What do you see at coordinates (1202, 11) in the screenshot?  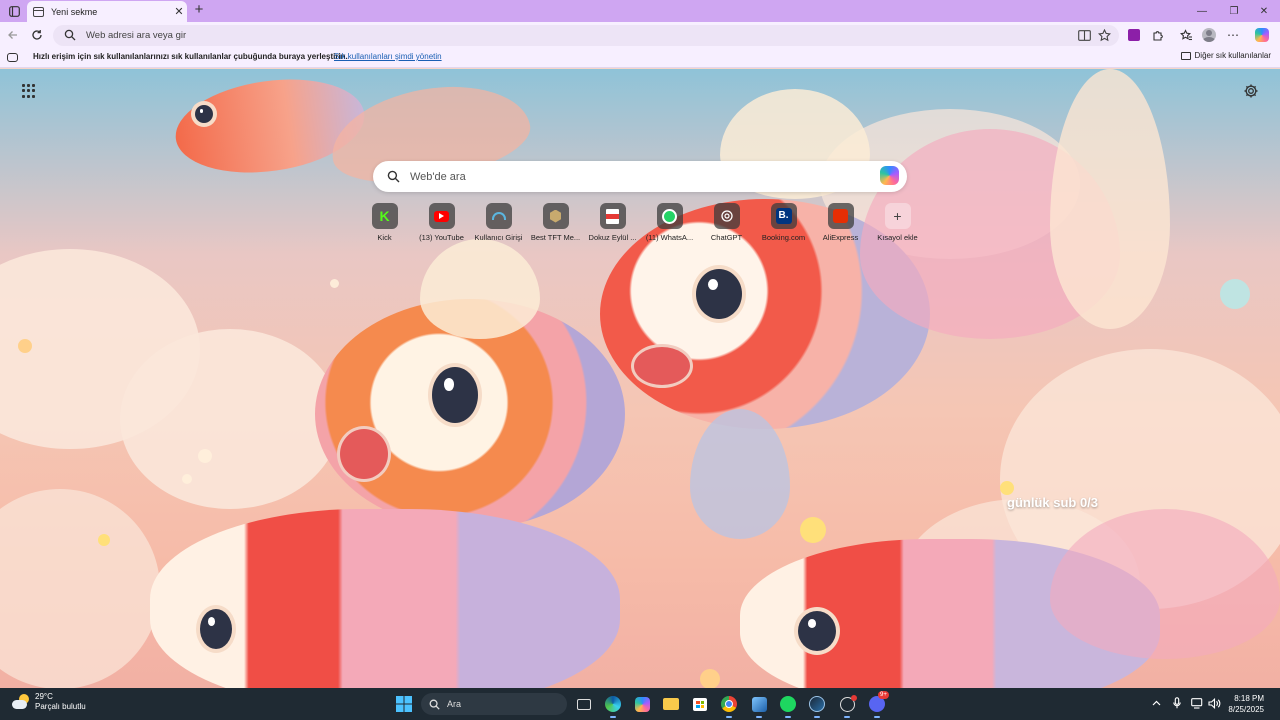 I see `minimize-button: —` at bounding box center [1202, 11].